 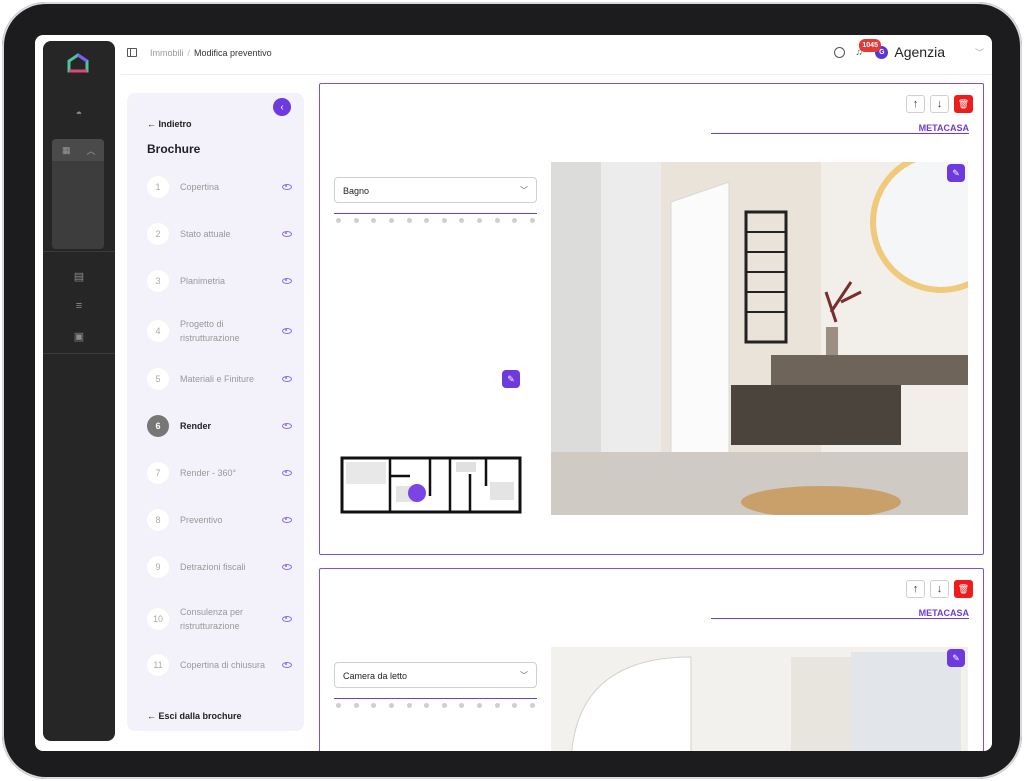 I want to click on sidebar-step: 5 Materiali e Finiture, so click(x=219, y=379).